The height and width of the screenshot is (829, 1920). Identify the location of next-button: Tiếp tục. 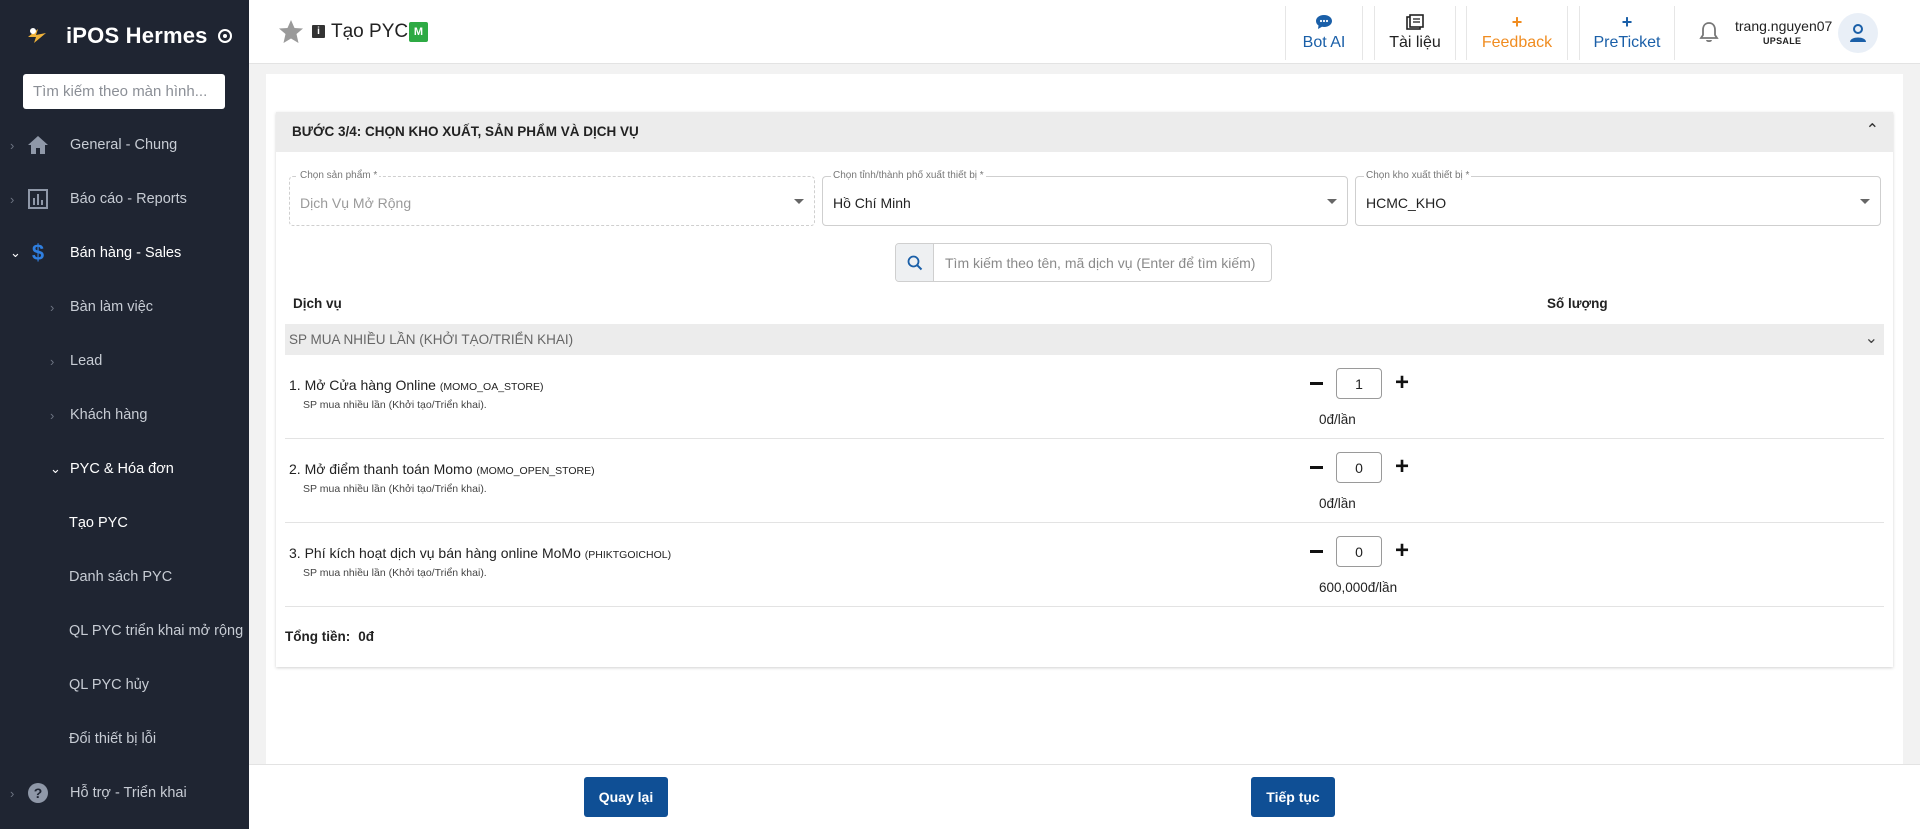
(1293, 797).